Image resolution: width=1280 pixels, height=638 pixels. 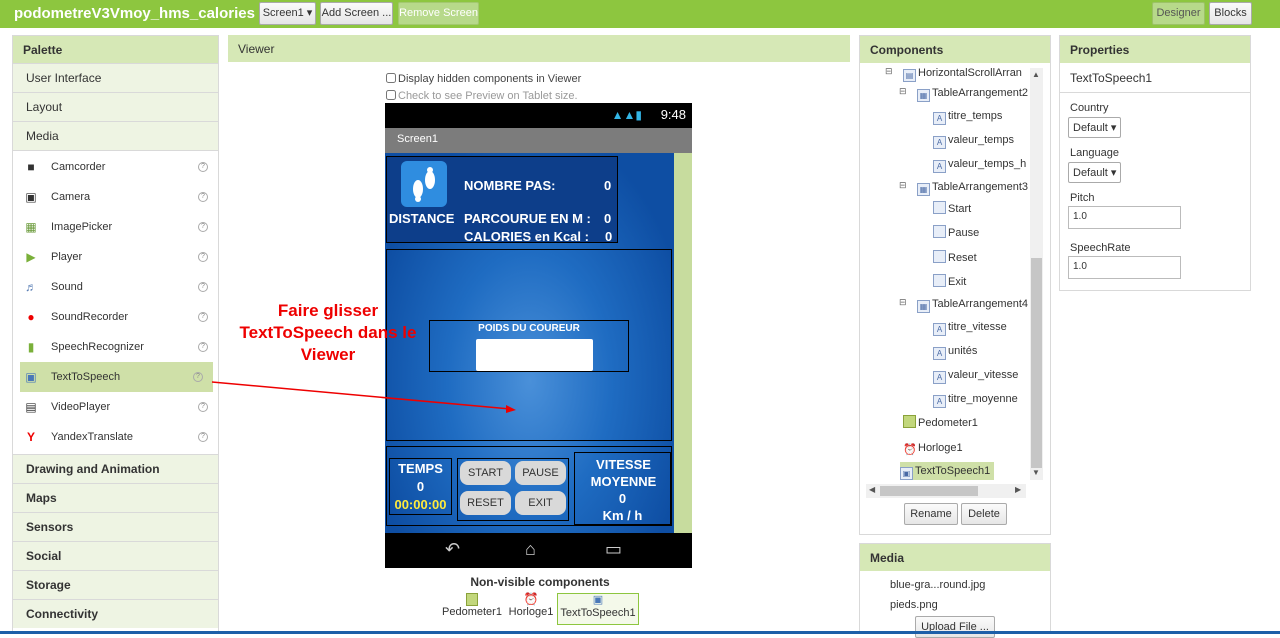 I want to click on tree-horizontal-scroll: ▤ HorizontalScrollArran, so click(x=962, y=73).